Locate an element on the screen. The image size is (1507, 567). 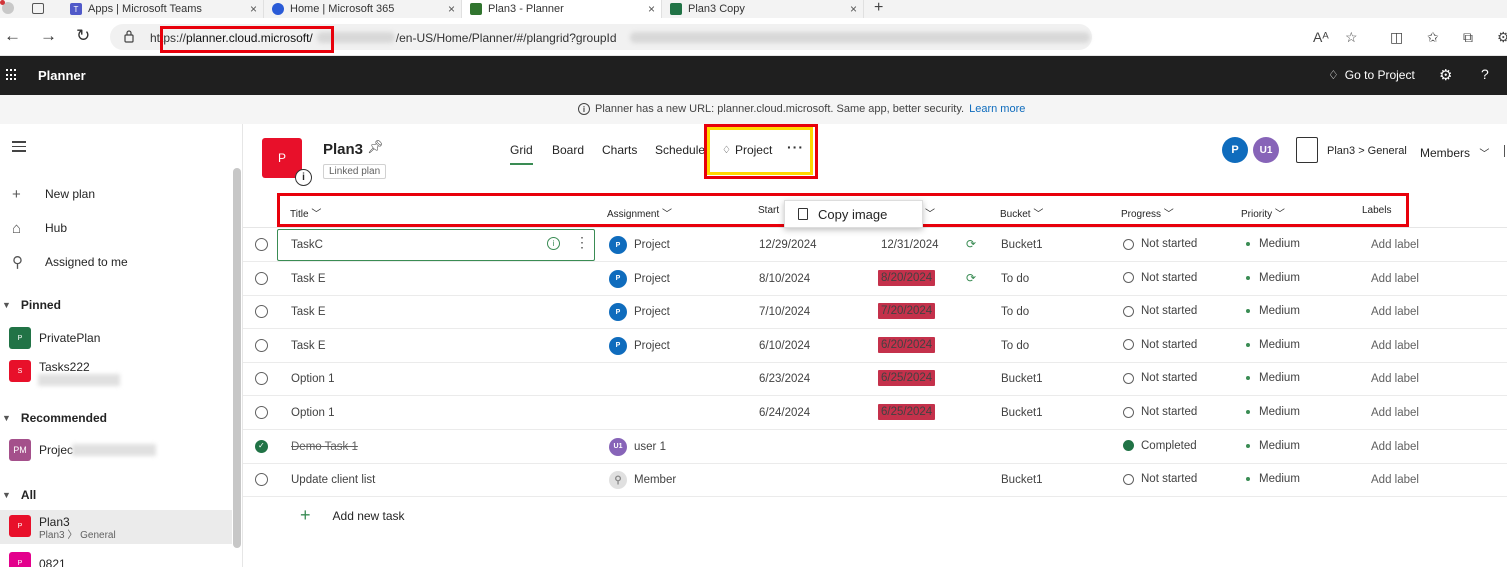
member-avatar: P is located at coordinates (1235, 150).